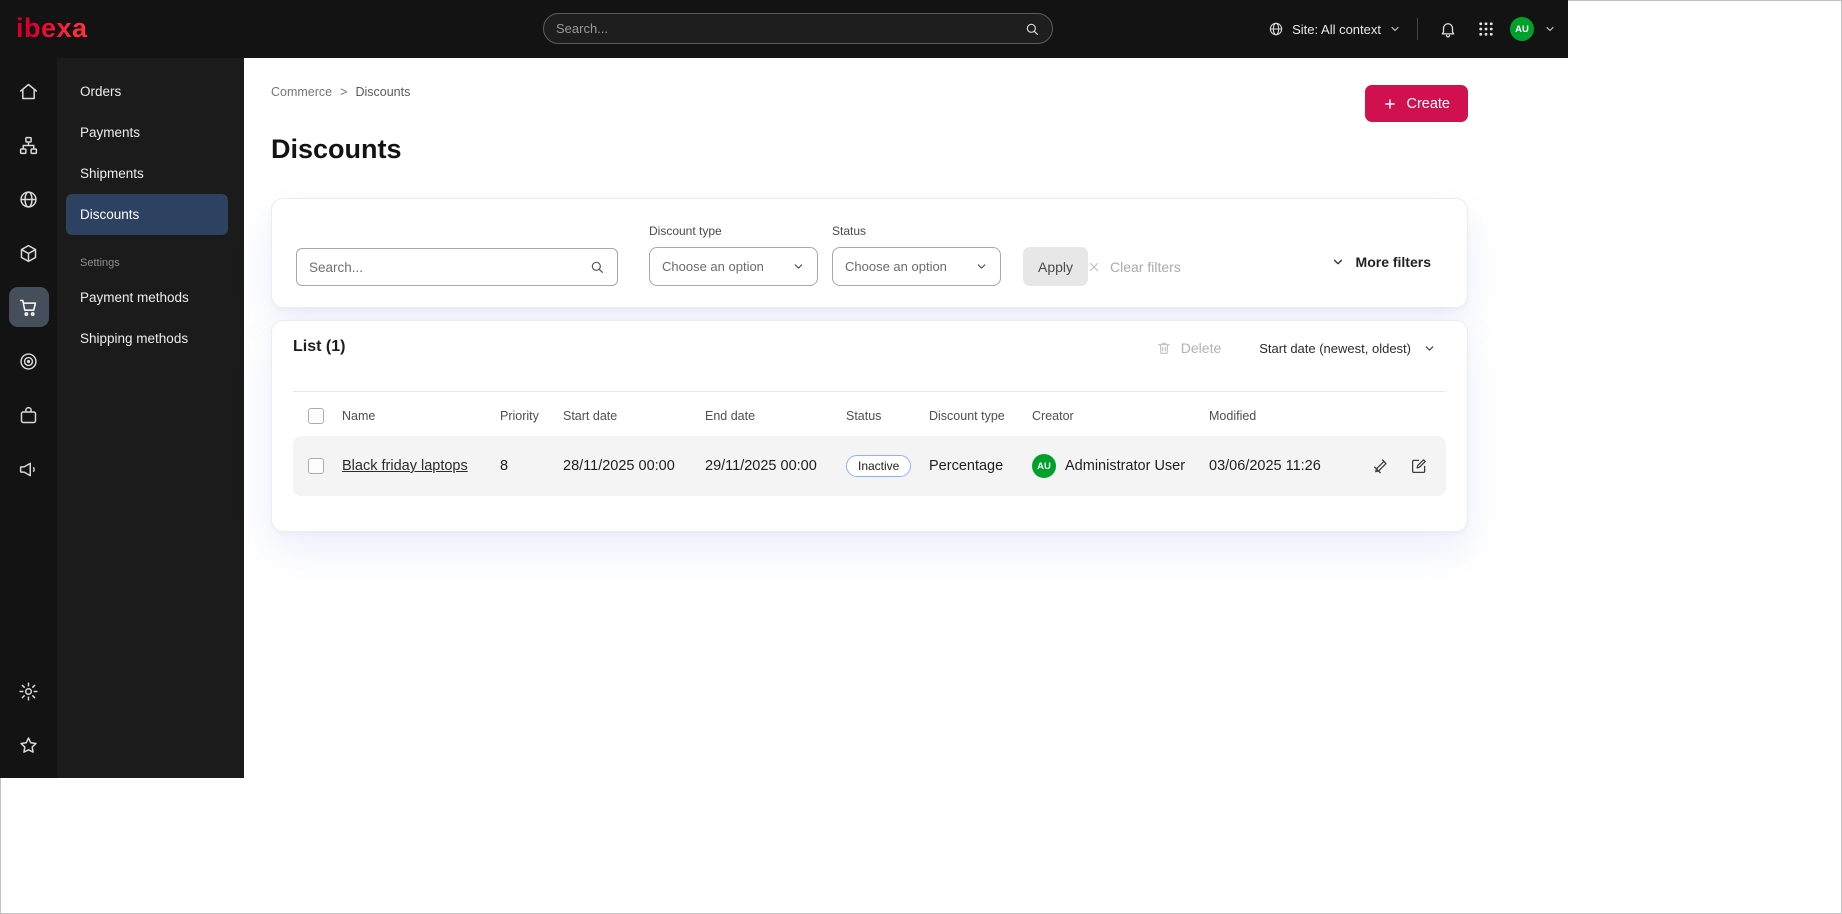 The image size is (1842, 914). I want to click on filter-search, so click(457, 267).